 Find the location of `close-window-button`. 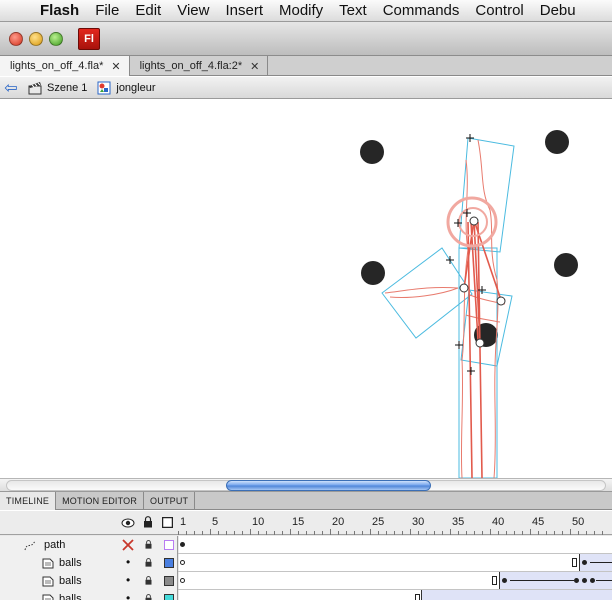

close-window-button is located at coordinates (16, 39).